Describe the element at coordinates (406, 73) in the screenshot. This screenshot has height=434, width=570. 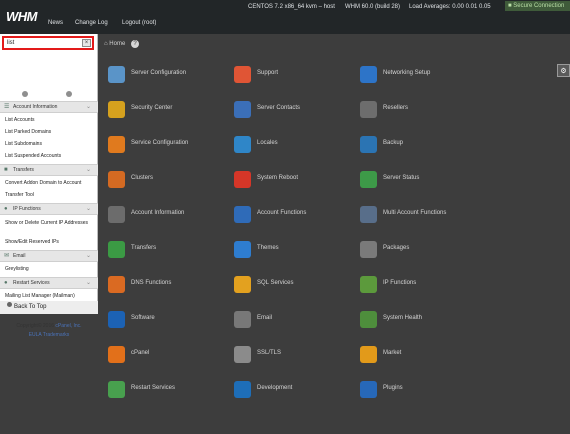
I see `tile-label: Networking Setup` at that location.